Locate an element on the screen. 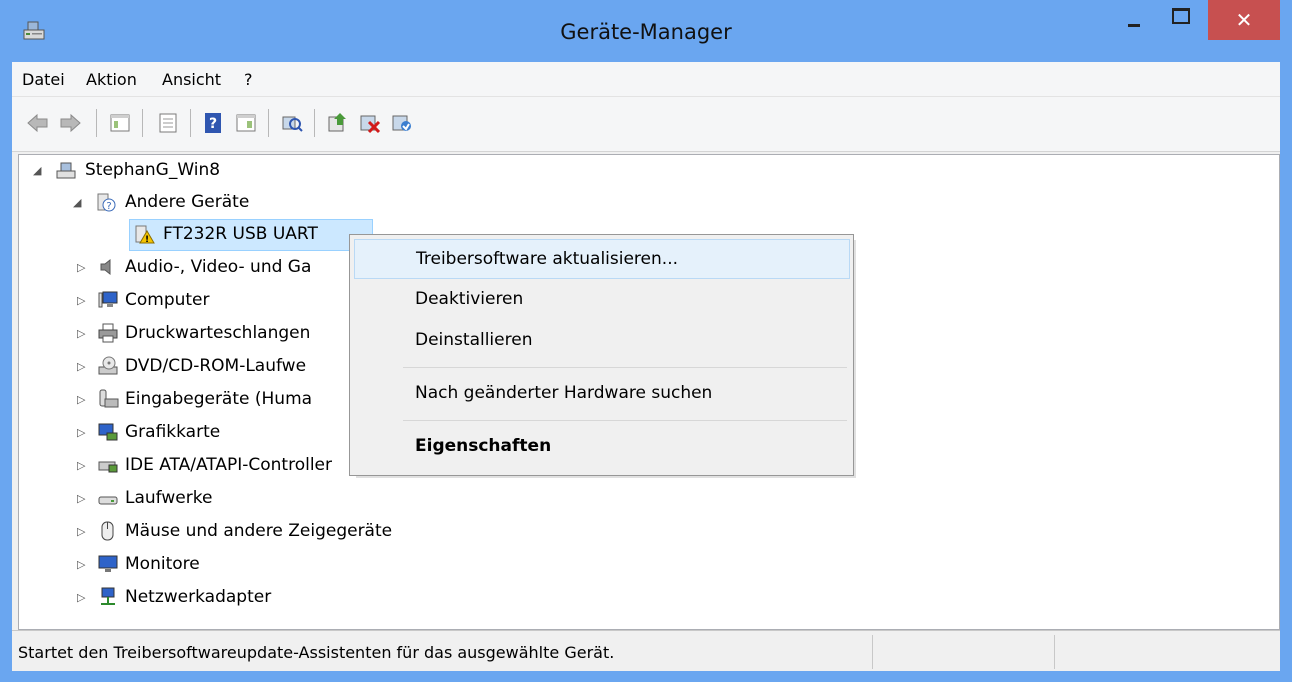 This screenshot has height=682, width=1292. tree-item-dvd: ▷ DVD/CD-ROM-Laufwe is located at coordinates (222, 366).